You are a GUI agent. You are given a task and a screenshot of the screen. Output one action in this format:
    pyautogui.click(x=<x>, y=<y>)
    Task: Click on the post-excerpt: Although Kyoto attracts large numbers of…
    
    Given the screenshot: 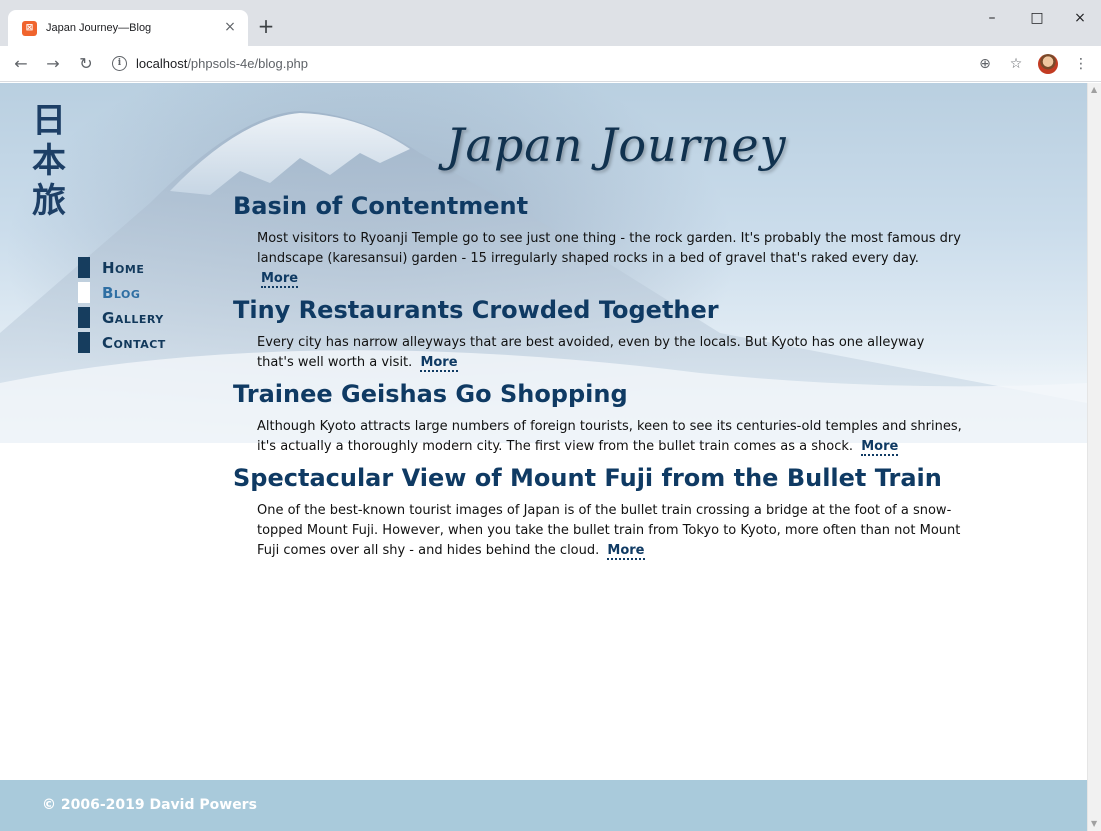 What is the action you would take?
    pyautogui.click(x=610, y=437)
    